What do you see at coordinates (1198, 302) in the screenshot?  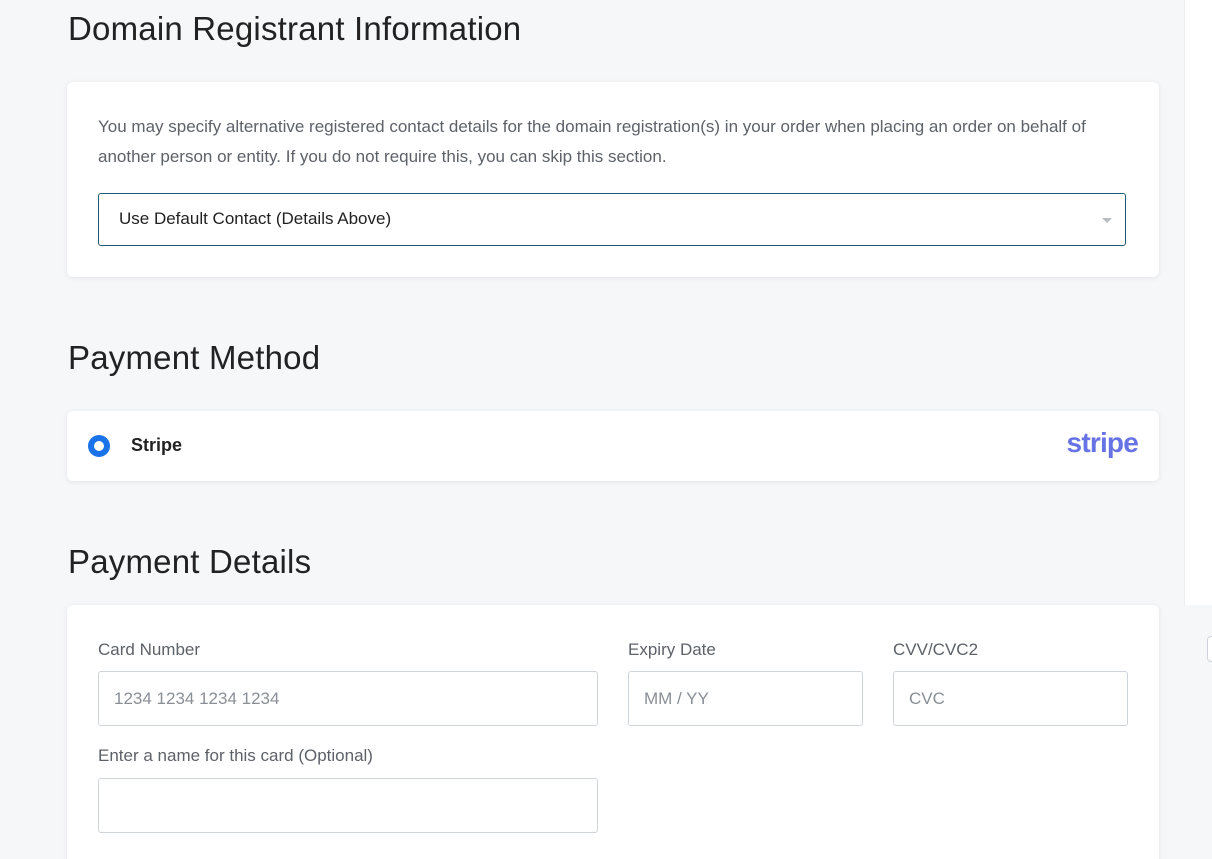 I see `order-summary-panel-edge` at bounding box center [1198, 302].